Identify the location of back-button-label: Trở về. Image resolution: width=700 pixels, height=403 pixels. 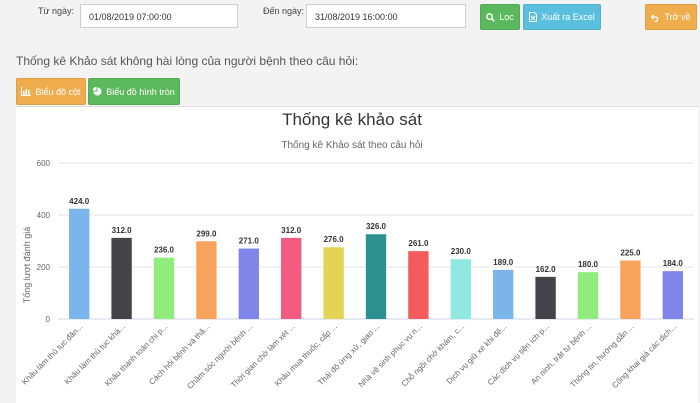
(677, 17).